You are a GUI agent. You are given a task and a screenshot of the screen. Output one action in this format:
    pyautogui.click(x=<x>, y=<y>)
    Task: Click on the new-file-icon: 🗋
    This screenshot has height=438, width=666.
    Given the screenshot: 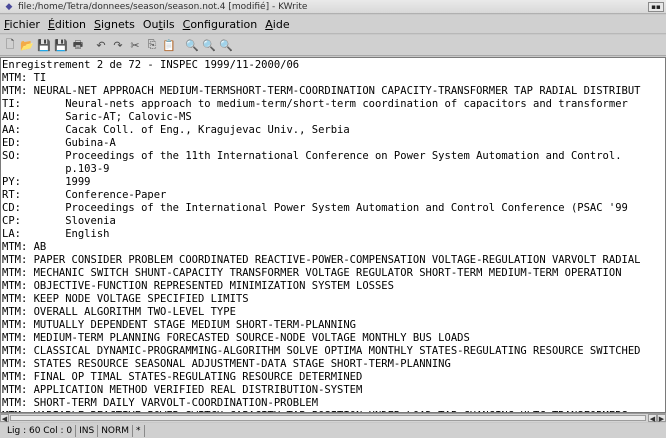 What is the action you would take?
    pyautogui.click(x=10, y=45)
    